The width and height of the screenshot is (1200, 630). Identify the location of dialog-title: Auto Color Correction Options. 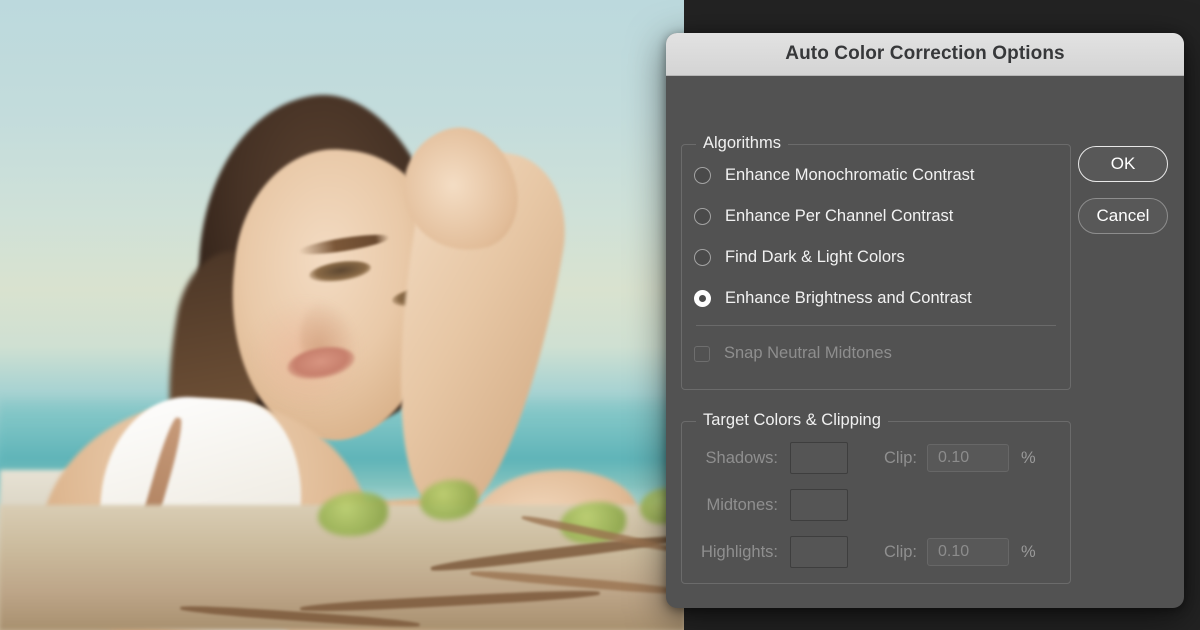
(925, 53).